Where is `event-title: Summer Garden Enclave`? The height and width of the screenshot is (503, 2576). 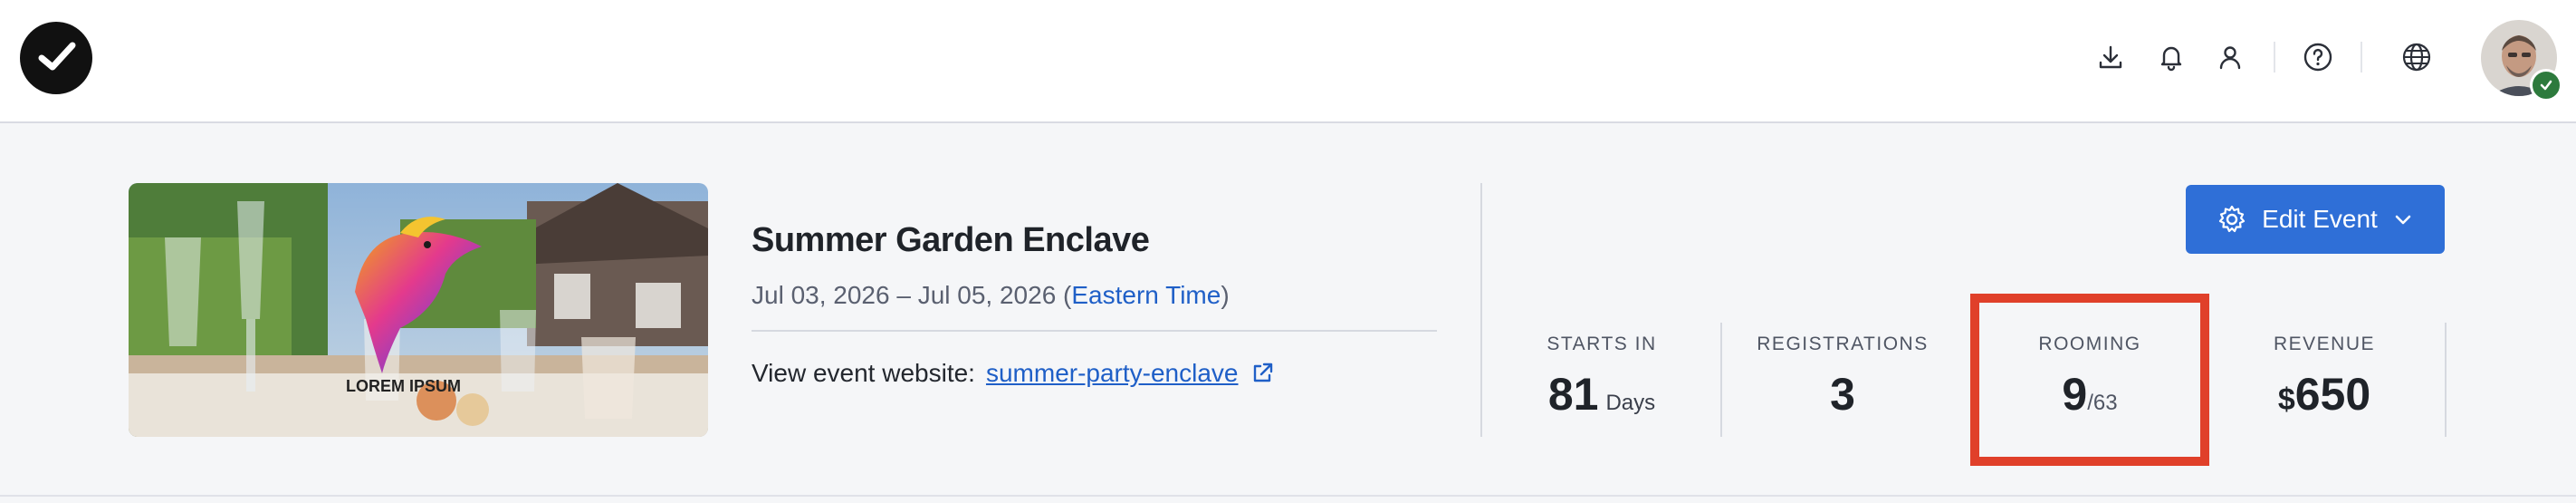 event-title: Summer Garden Enclave is located at coordinates (951, 240).